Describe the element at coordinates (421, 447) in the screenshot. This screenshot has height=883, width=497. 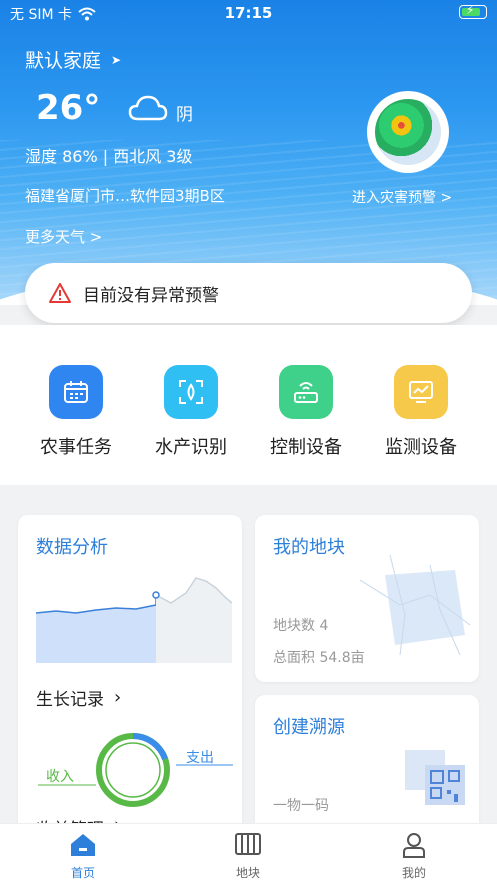
I see `quick-item-label: 监测设备` at that location.